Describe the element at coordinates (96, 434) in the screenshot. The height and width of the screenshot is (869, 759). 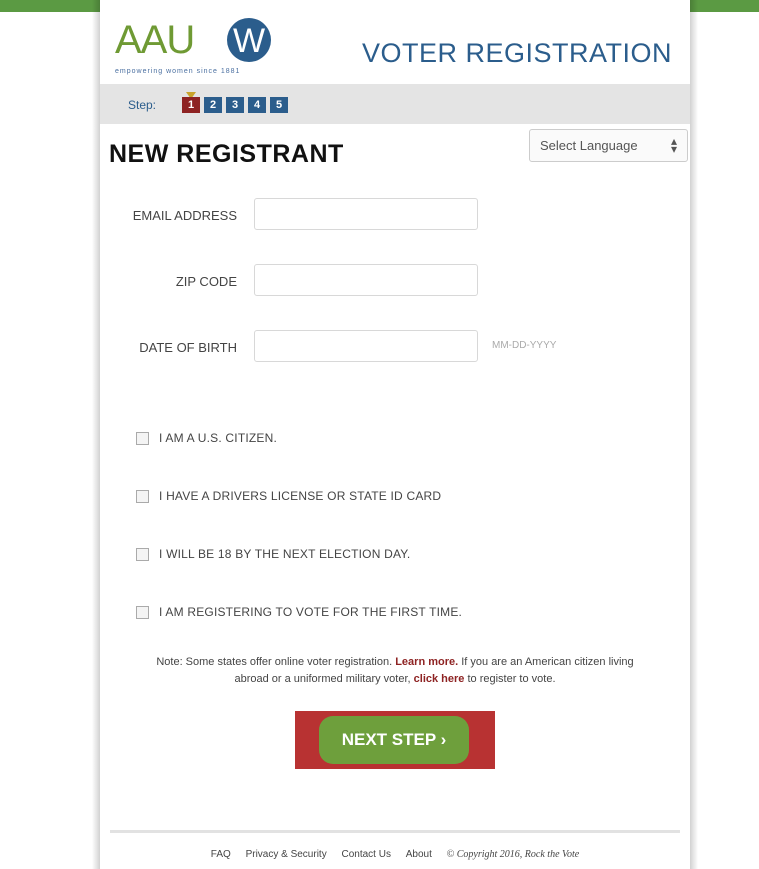
I see `page-shadow-left` at that location.